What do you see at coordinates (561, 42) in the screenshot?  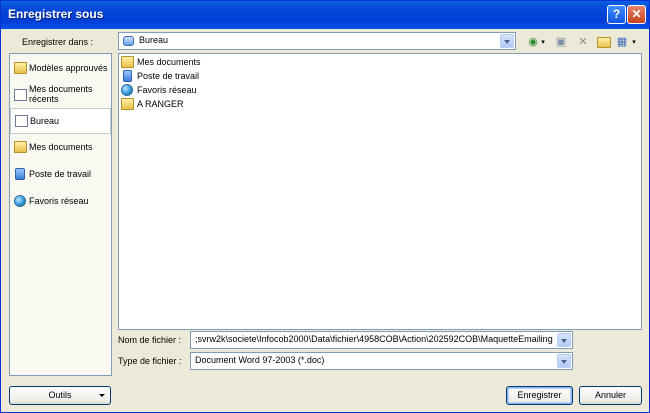 I see `up-folder-icon: ▣` at bounding box center [561, 42].